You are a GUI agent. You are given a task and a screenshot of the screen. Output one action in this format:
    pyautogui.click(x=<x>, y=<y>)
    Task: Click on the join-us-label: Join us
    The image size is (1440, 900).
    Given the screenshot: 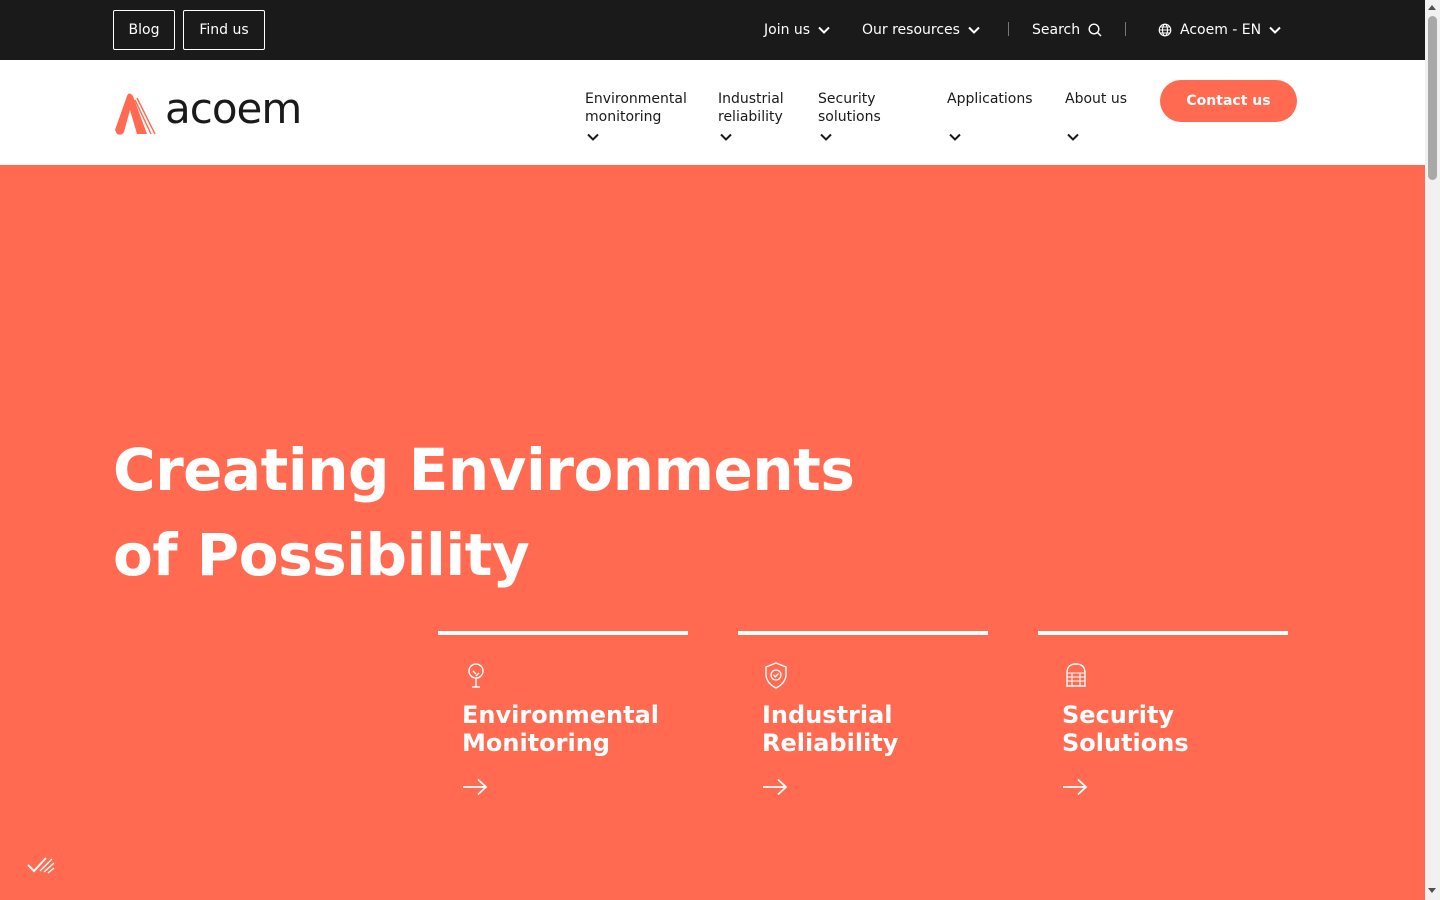 What is the action you would take?
    pyautogui.click(x=787, y=30)
    